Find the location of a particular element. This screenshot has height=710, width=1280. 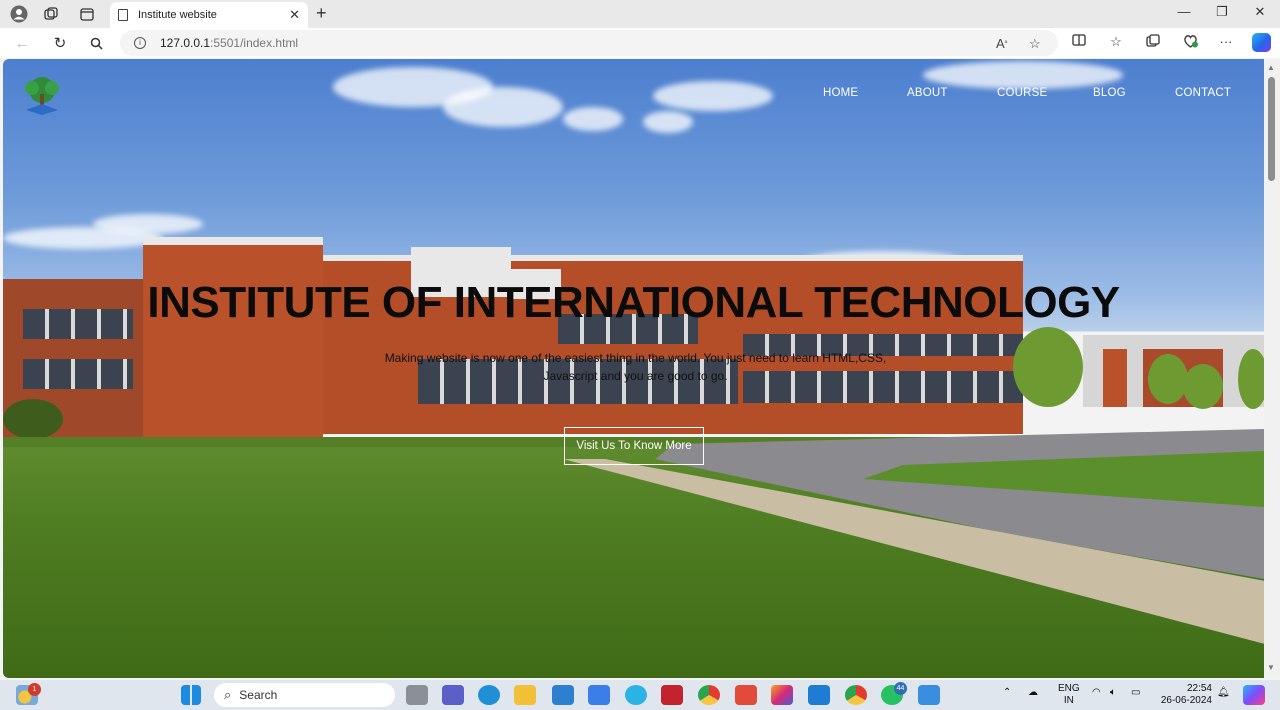

battery-icon: ▭ is located at coordinates (1135, 692).